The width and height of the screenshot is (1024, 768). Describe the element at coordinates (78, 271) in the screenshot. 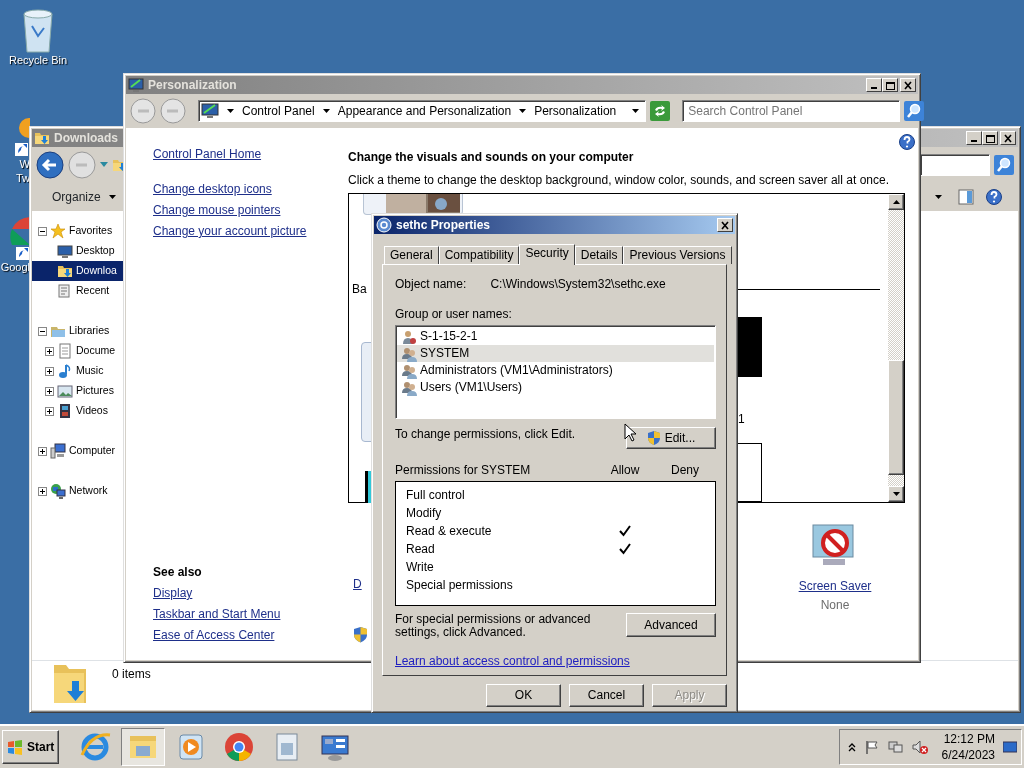

I see `tree-item: Downloa` at that location.